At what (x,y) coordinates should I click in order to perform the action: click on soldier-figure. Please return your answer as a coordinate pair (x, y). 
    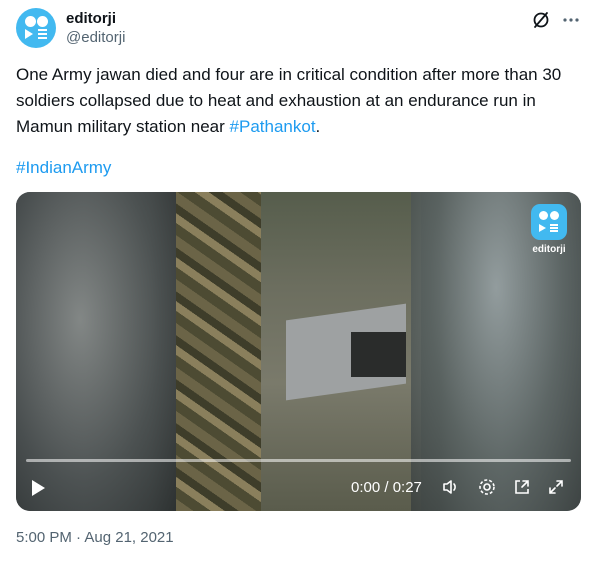
    Looking at the image, I should click on (218, 351).